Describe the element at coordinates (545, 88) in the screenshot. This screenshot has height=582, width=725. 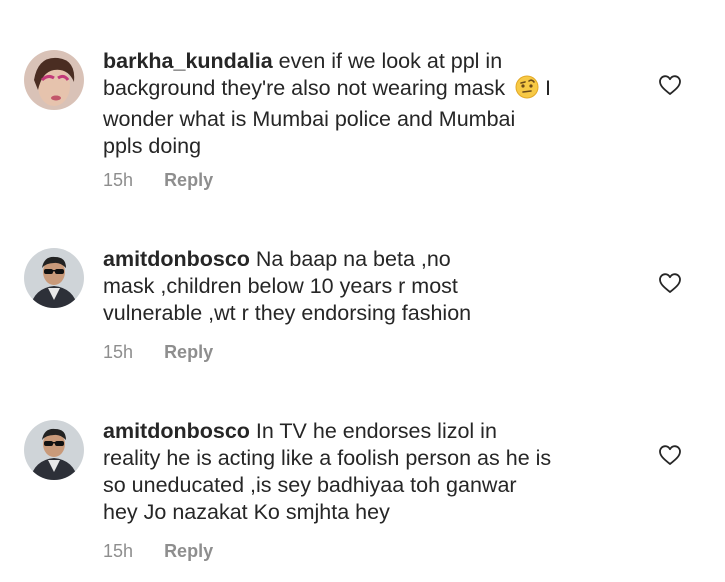
I see `comment-text: I` at that location.